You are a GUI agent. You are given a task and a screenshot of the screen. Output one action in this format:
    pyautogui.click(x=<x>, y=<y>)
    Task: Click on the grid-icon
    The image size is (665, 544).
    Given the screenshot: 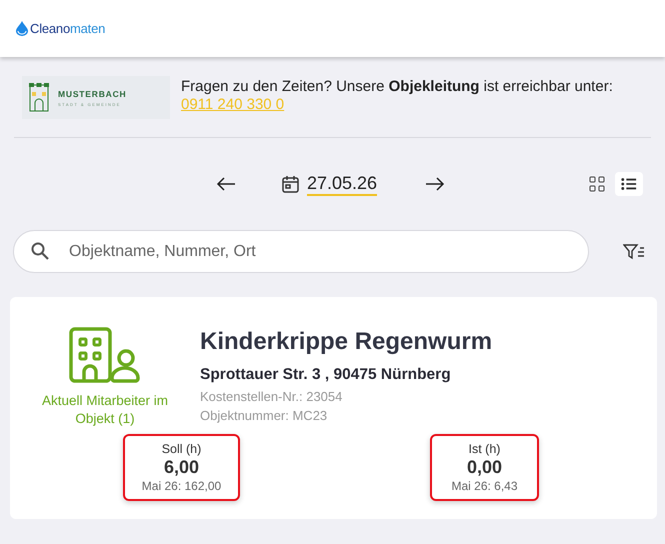 What is the action you would take?
    pyautogui.click(x=597, y=184)
    